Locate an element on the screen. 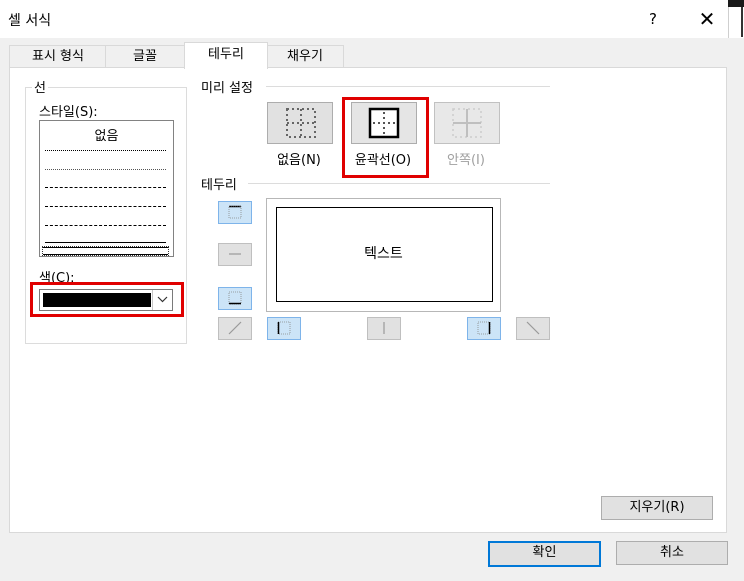  style-label: 스타일(S): is located at coordinates (68, 112).